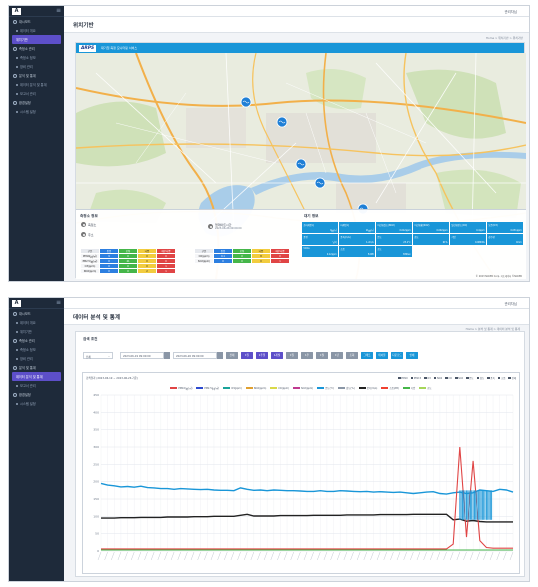 The height and width of the screenshot is (587, 538). What do you see at coordinates (480, 231) in the screenshot?
I see `tile-value: 0.4ppm` at bounding box center [480, 231].